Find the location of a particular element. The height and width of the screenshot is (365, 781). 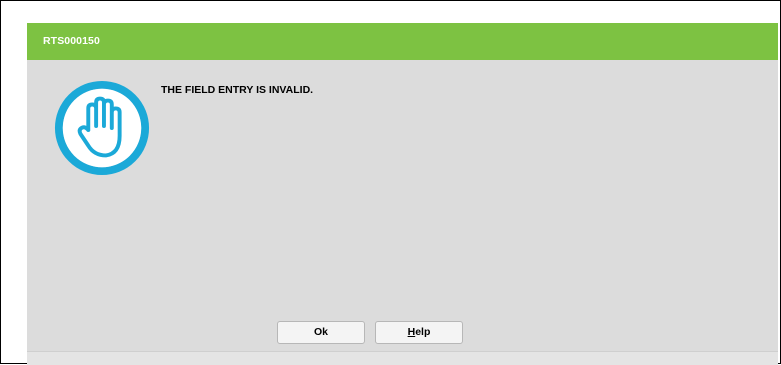

ok-button-label: Ok is located at coordinates (320, 332).